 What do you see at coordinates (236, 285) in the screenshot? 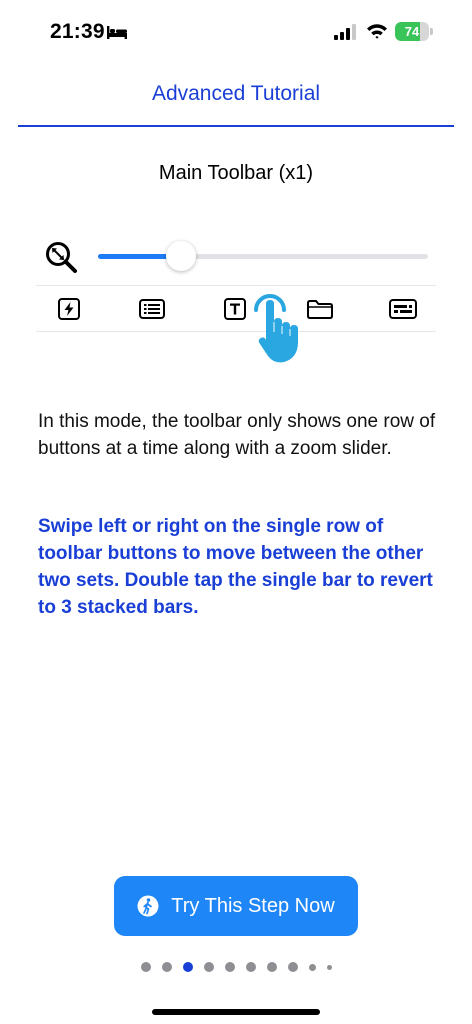
I see `toolbar-divider-top` at bounding box center [236, 285].